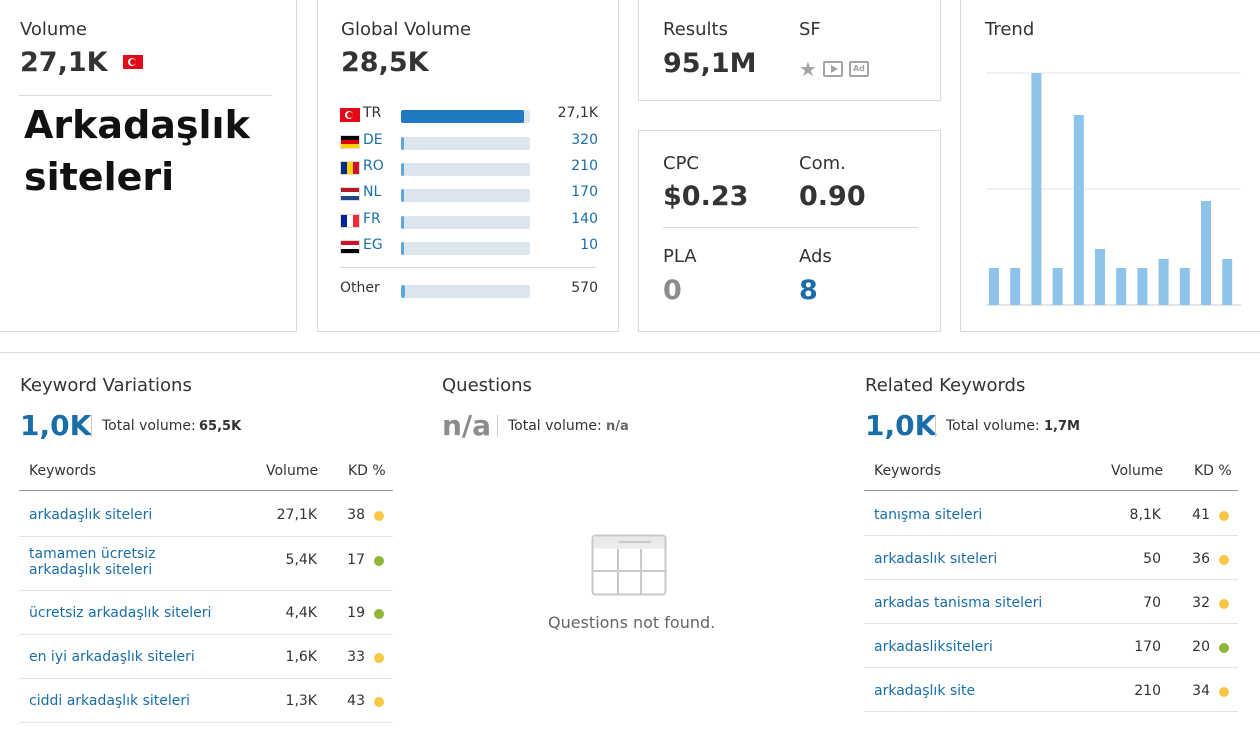 The image size is (1260, 729). I want to click on country-row-fr: FR 140, so click(469, 221).